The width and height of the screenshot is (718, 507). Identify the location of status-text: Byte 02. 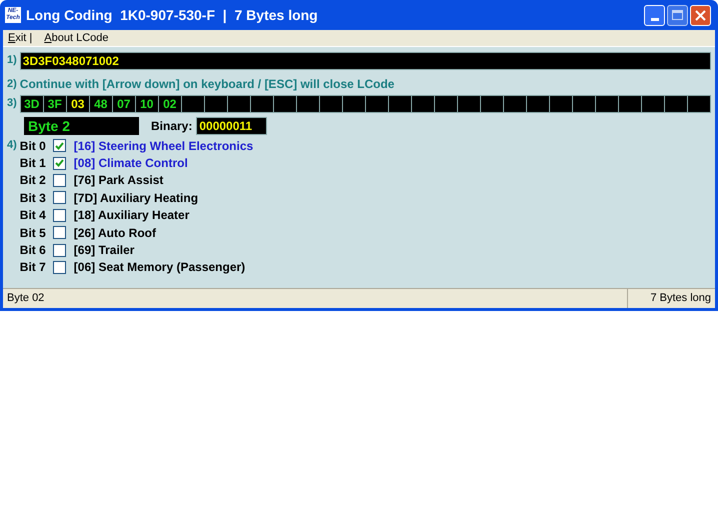
(26, 298).